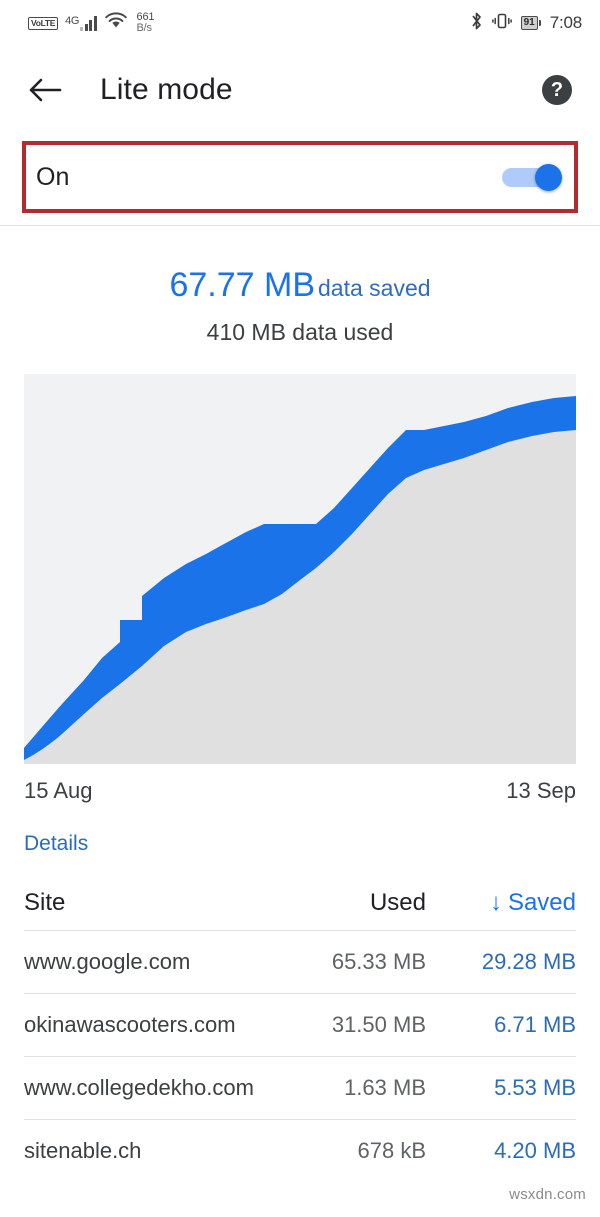 The width and height of the screenshot is (600, 1217). Describe the element at coordinates (53, 176) in the screenshot. I see `lite-mode-toggle-label: On` at that location.